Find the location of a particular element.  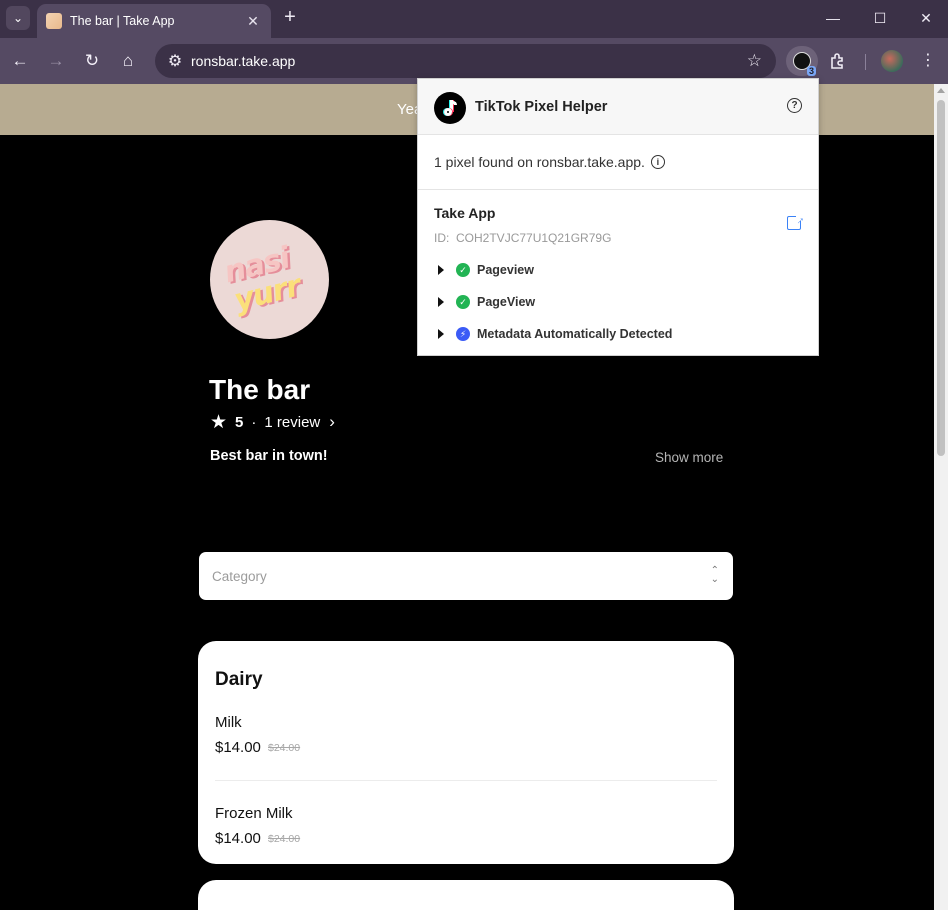

event-row-metadata: ⚡ Metadata Automatically Detected is located at coordinates (555, 334).